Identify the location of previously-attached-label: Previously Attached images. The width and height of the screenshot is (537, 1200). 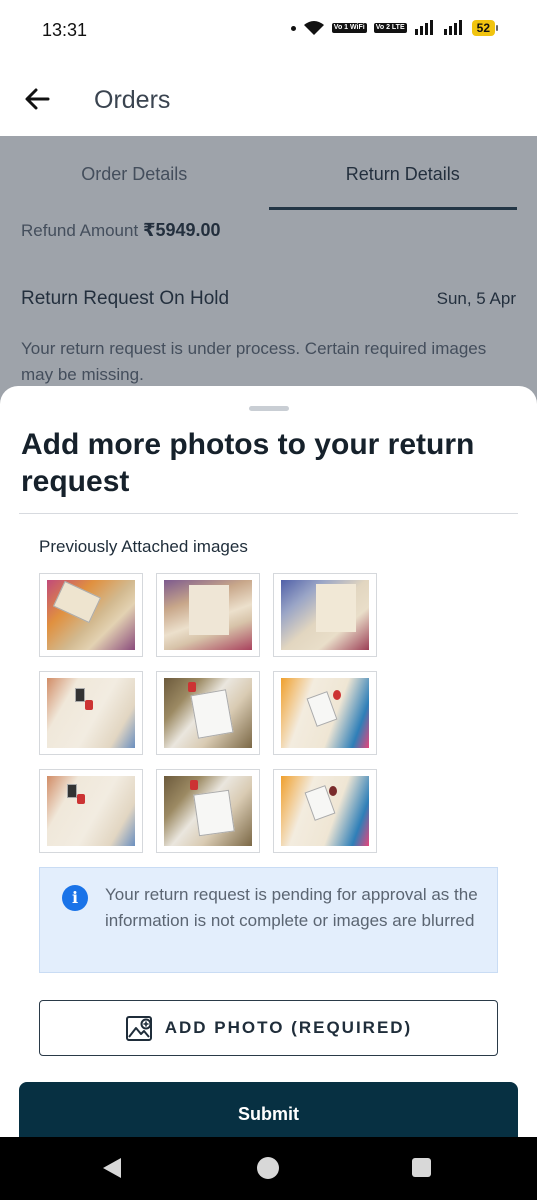
(143, 546).